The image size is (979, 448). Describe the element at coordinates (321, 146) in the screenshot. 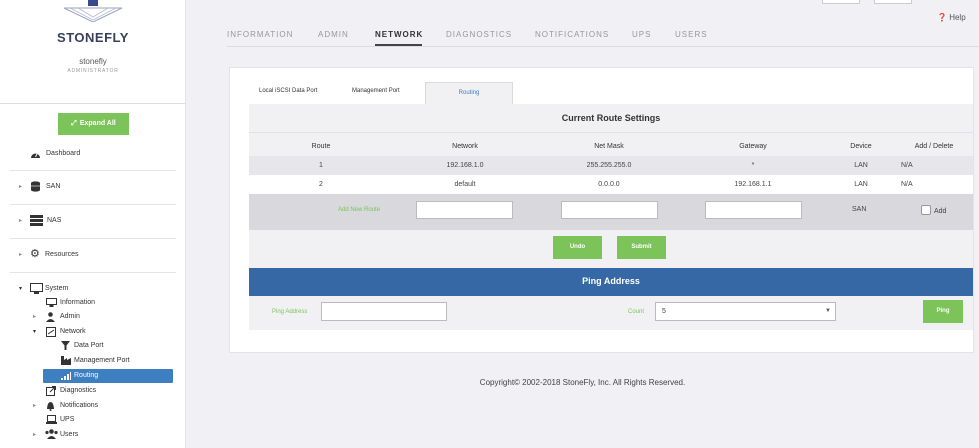

I see `column-header-route: Route` at that location.